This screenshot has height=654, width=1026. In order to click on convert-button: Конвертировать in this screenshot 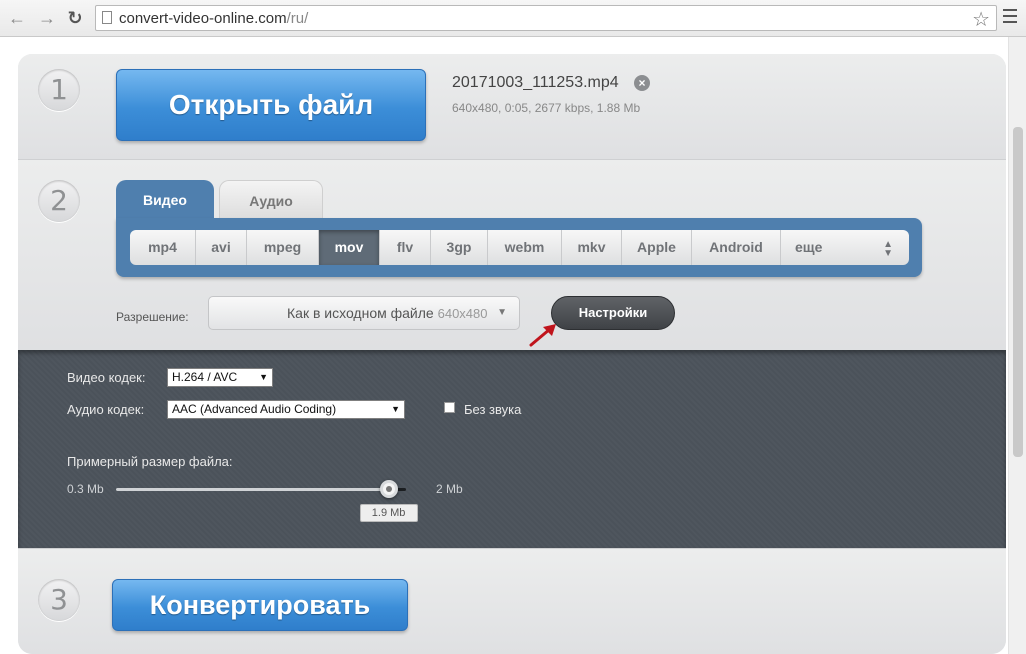, I will do `click(260, 605)`.